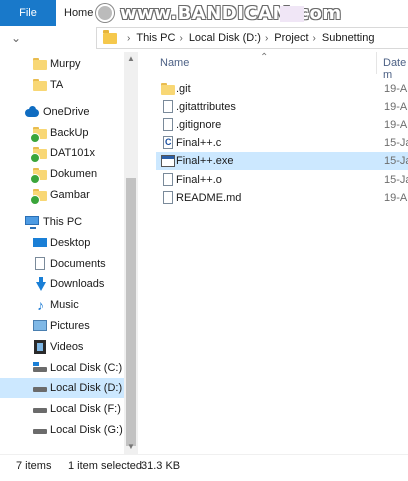 This screenshot has width=408, height=481. What do you see at coordinates (264, 57) in the screenshot?
I see `sort-ascending-icon: ⌃` at bounding box center [264, 57].